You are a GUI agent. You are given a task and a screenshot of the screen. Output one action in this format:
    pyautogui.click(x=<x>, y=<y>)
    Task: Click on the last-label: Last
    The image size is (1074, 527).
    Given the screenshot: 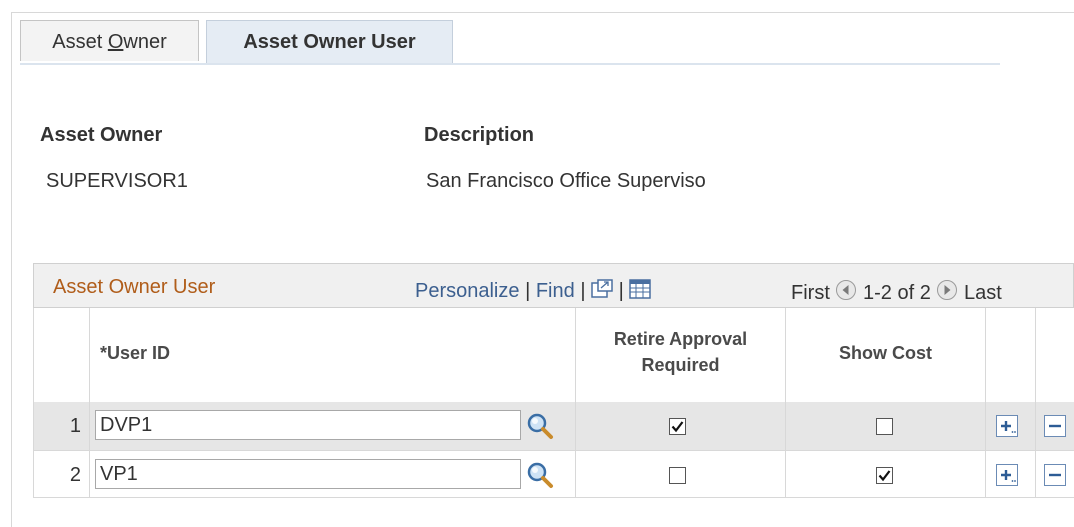 What is the action you would take?
    pyautogui.click(x=982, y=293)
    